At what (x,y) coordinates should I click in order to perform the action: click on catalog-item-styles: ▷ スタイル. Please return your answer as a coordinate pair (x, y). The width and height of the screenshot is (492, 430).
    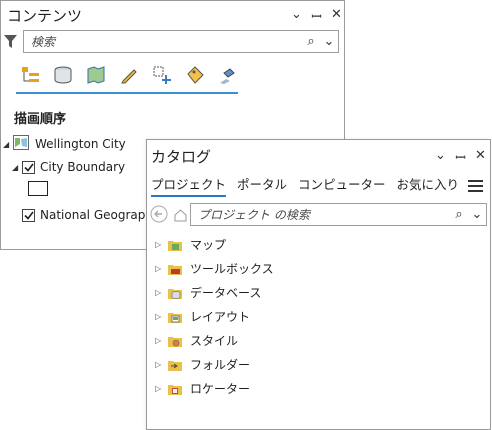
    Looking at the image, I should click on (196, 340).